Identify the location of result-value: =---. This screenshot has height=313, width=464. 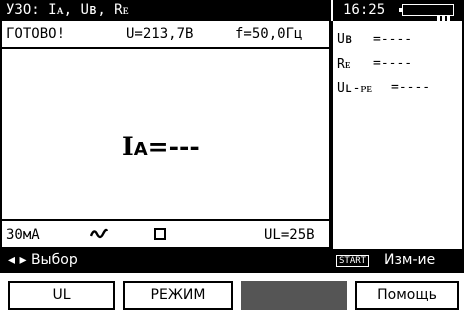
(173, 146).